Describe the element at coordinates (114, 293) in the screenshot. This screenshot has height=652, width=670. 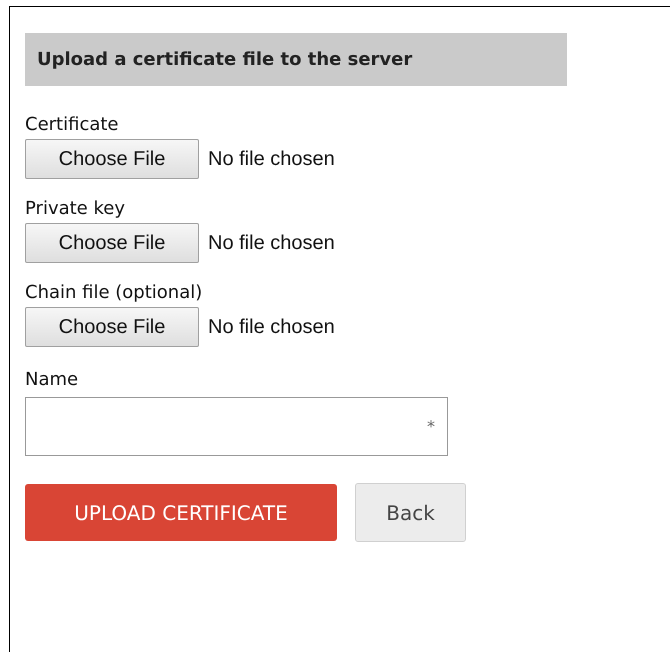
I see `field-label: Chain file (optional)` at that location.